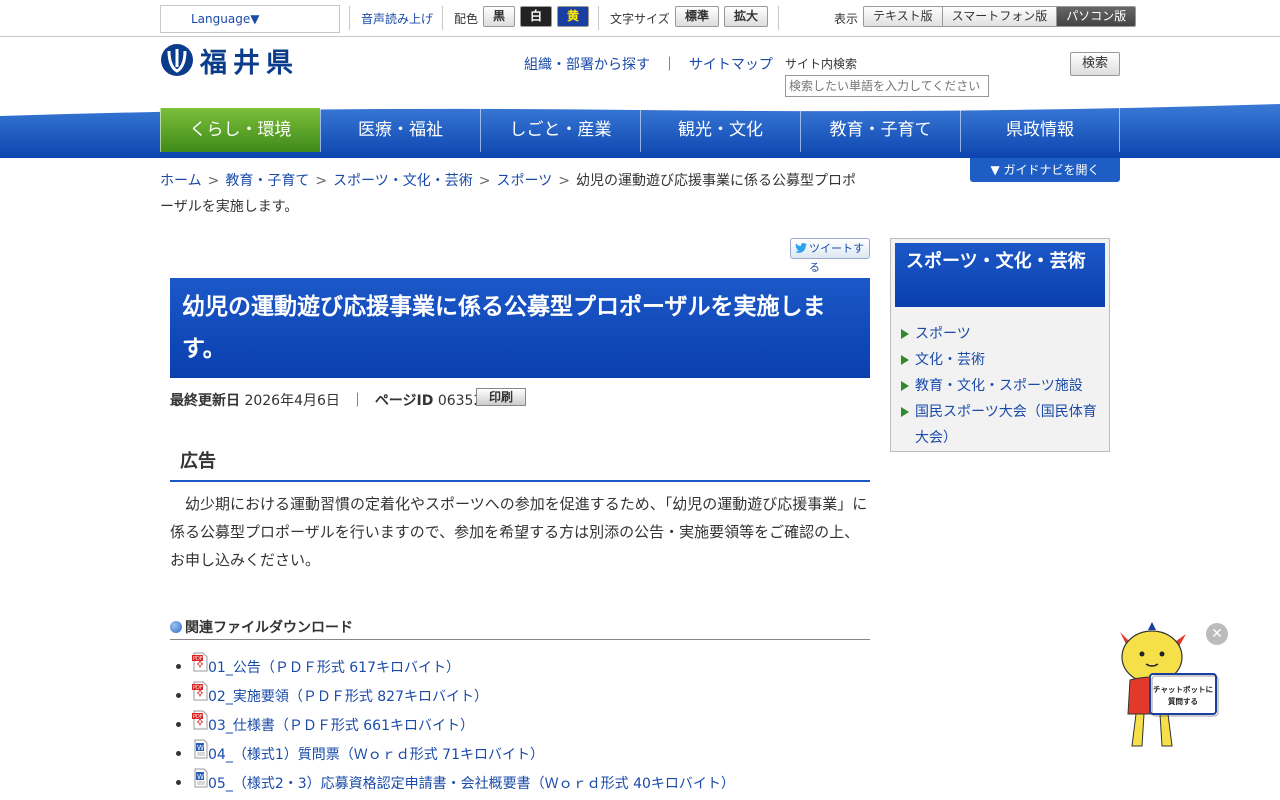 This screenshot has height=800, width=1280. Describe the element at coordinates (376, 754) in the screenshot. I see `file-link: 04_（様式1）質問票（Ｗｏｒｄ形式 71キロバイト）` at that location.